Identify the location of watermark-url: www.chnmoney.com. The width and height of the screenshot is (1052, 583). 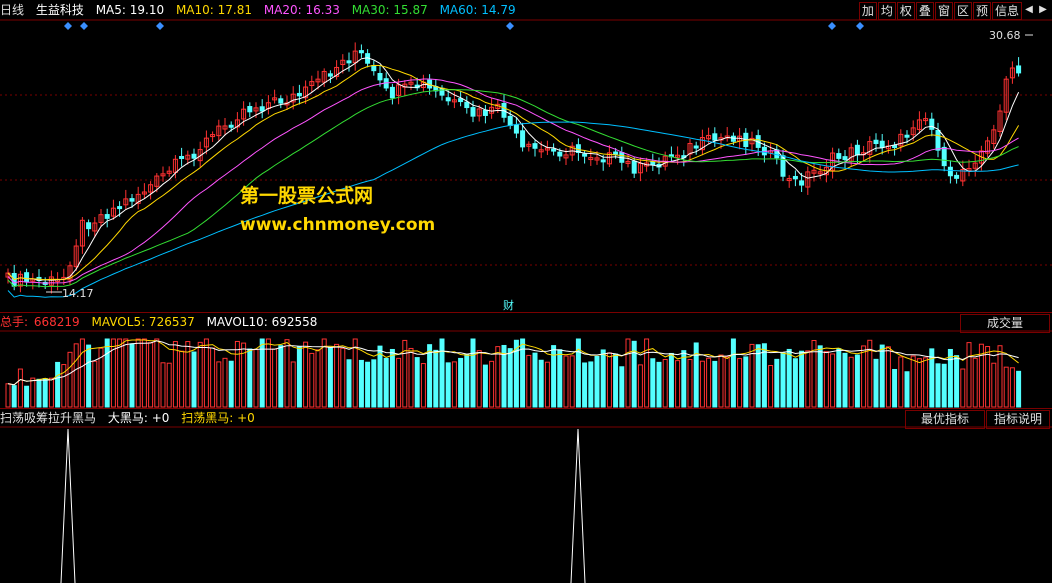
(338, 225).